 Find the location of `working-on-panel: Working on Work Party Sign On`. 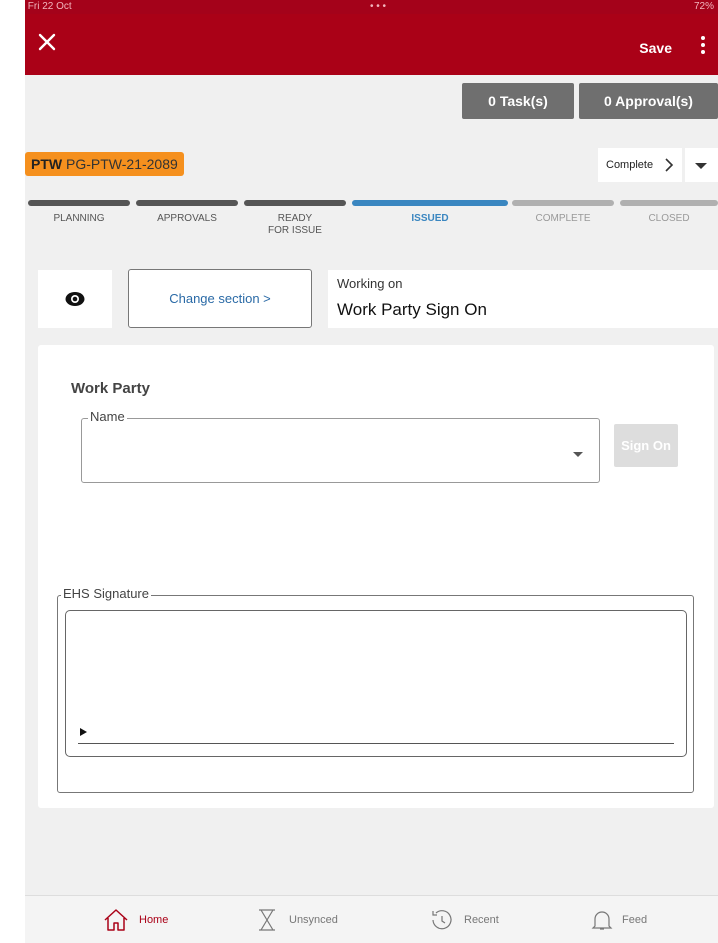

working-on-panel: Working on Work Party Sign On is located at coordinates (523, 299).